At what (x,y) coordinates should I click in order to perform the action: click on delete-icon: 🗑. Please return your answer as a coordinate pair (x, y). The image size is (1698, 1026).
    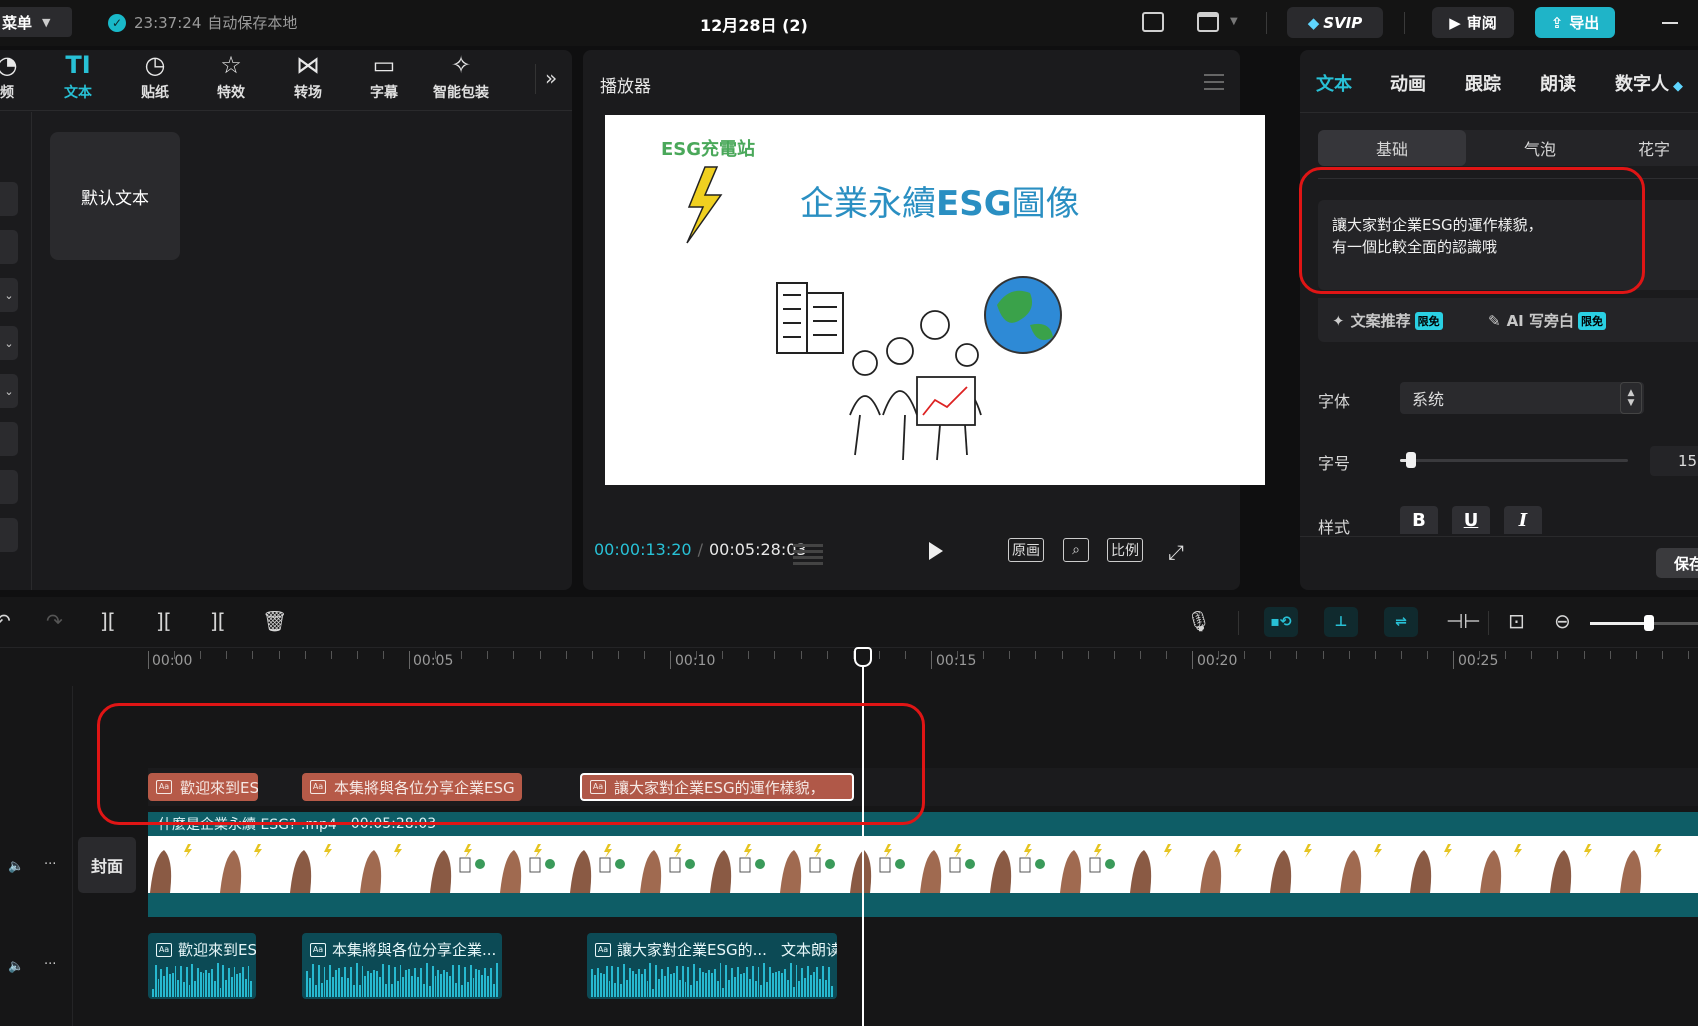
    Looking at the image, I should click on (274, 621).